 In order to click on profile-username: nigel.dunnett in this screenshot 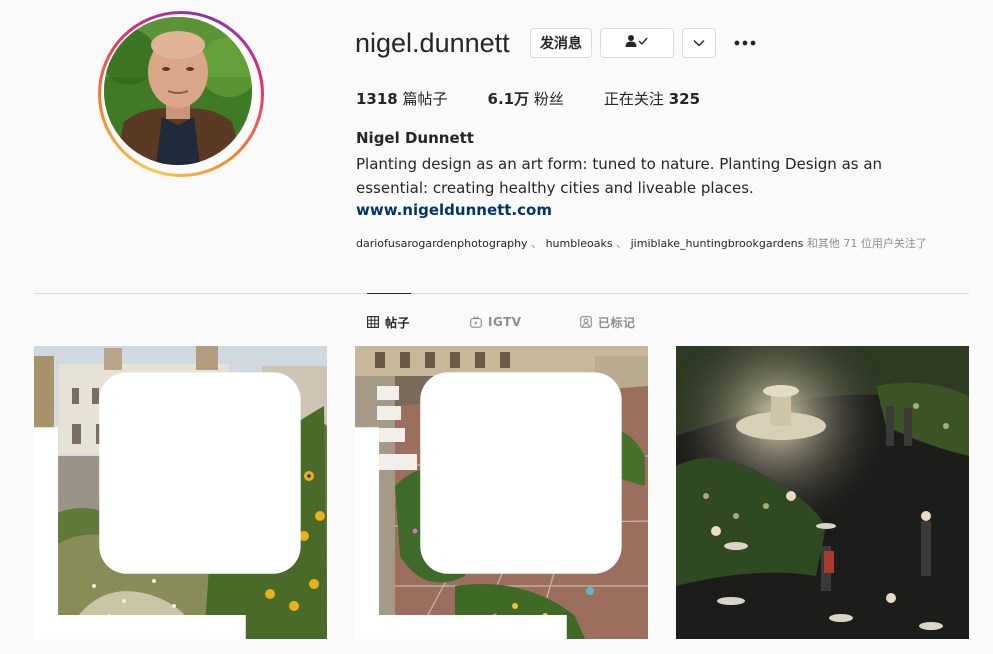, I will do `click(432, 43)`.